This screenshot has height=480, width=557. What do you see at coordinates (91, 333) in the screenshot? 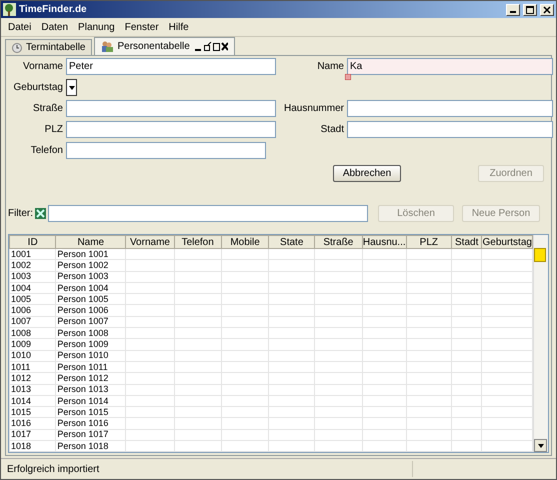
I see `table-cell: Person 1008` at bounding box center [91, 333].